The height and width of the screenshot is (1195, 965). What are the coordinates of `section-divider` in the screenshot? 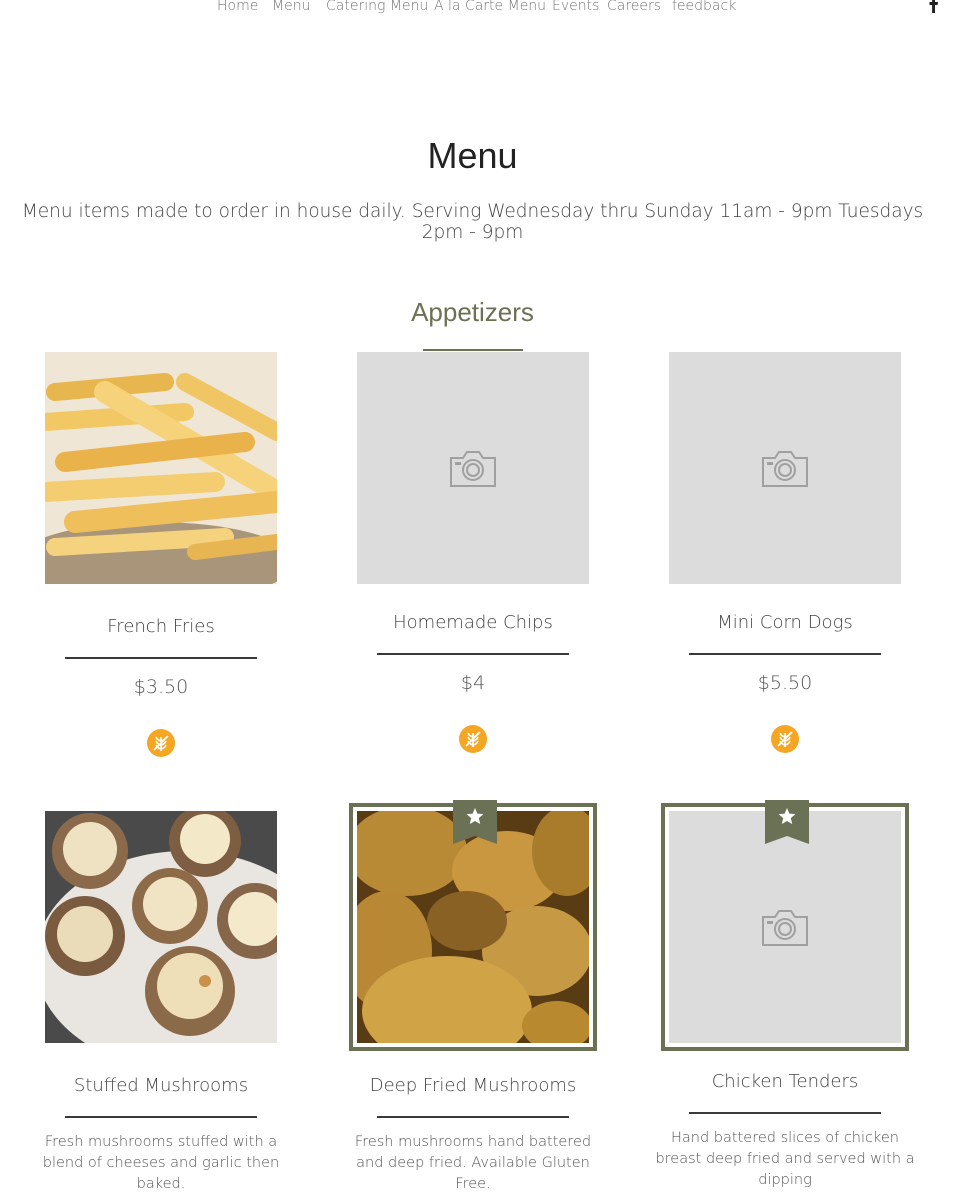 It's located at (473, 350).